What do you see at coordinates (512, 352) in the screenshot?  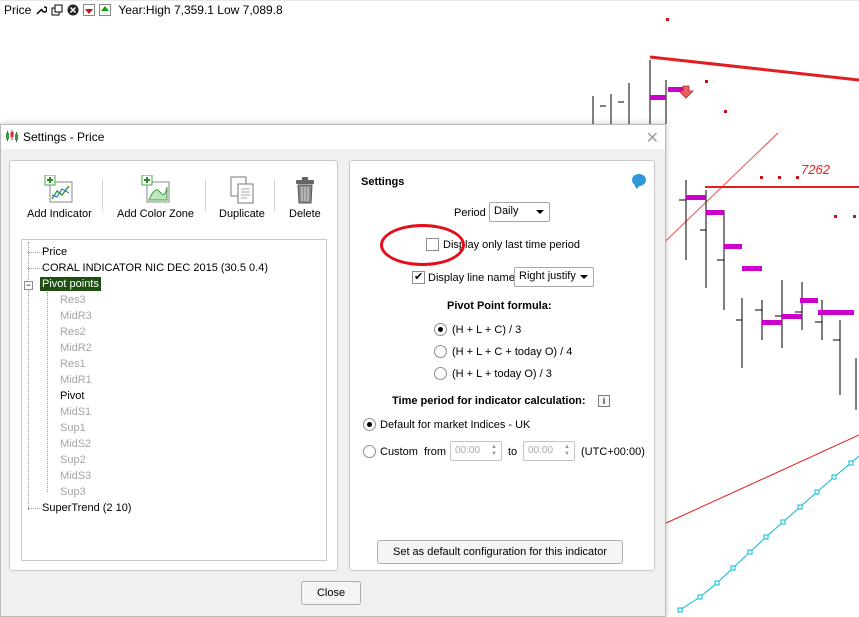 I see `formula-label-2: (H + L + C + today O) / 4` at bounding box center [512, 352].